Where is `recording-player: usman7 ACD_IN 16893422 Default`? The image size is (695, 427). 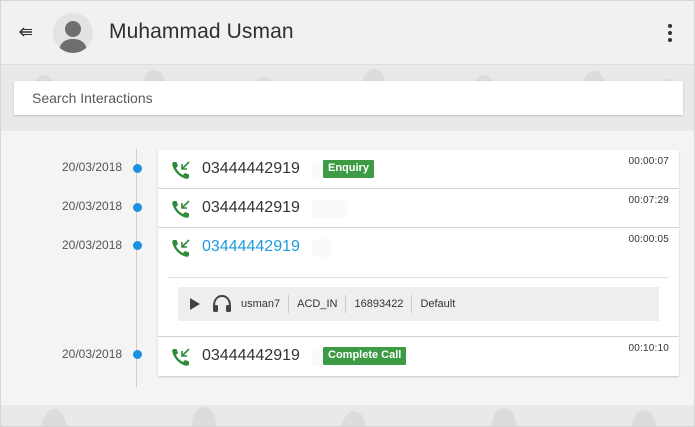 recording-player: usman7 ACD_IN 16893422 Default is located at coordinates (418, 304).